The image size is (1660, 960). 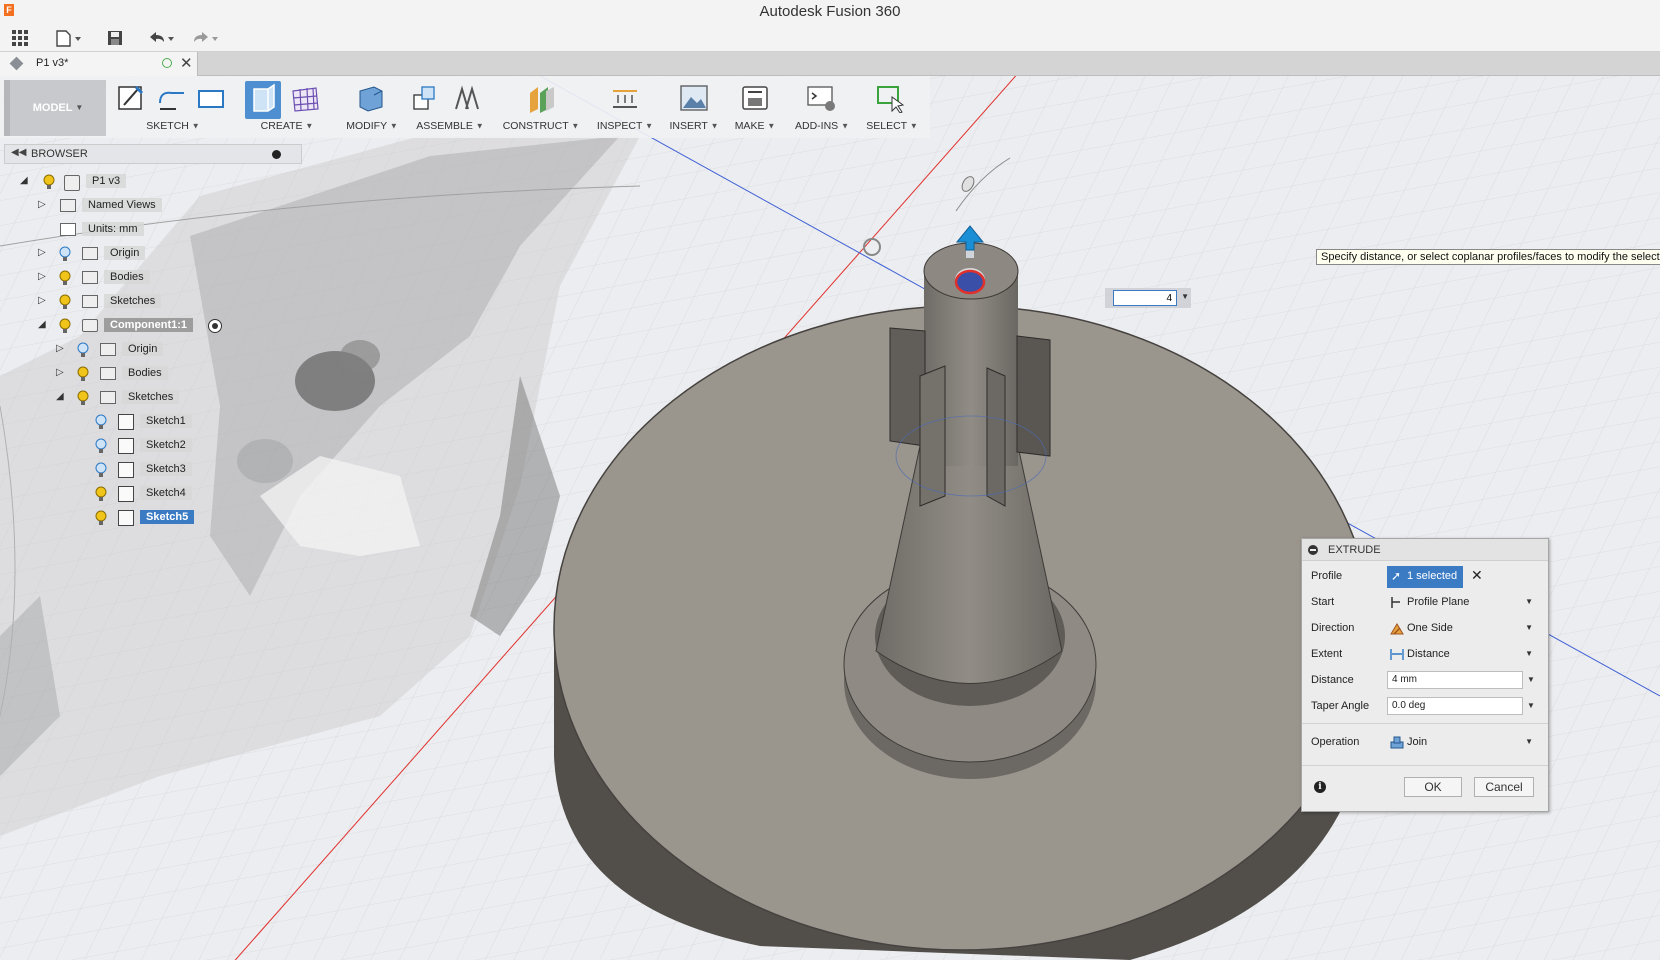 What do you see at coordinates (1477, 575) in the screenshot?
I see `clear-selection-icon: ✕` at bounding box center [1477, 575].